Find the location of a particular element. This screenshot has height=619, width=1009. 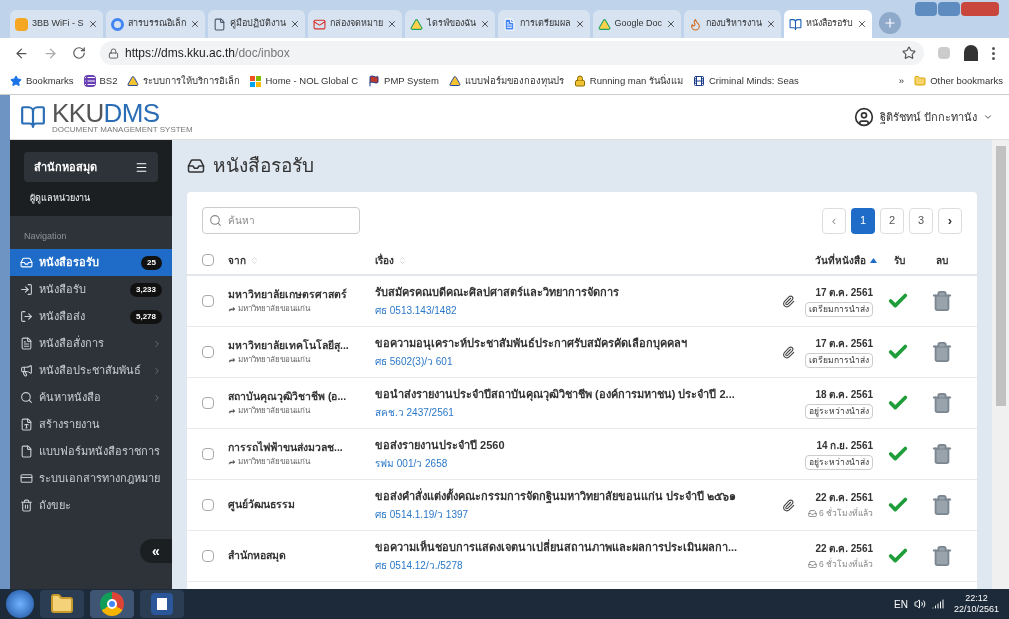

table-row: มหาวิทยาลัยเกษตรศาสตร์ มหาวิทยาลัยขอนแก่น รับสมัครคณบดีคณะศิลปศาสตร์และวิทยาการจัดการ ศธ 0513.143/1482 17 ต.ค. 2561 เตรียมการนำส่ง is located at coordinates (582, 301).